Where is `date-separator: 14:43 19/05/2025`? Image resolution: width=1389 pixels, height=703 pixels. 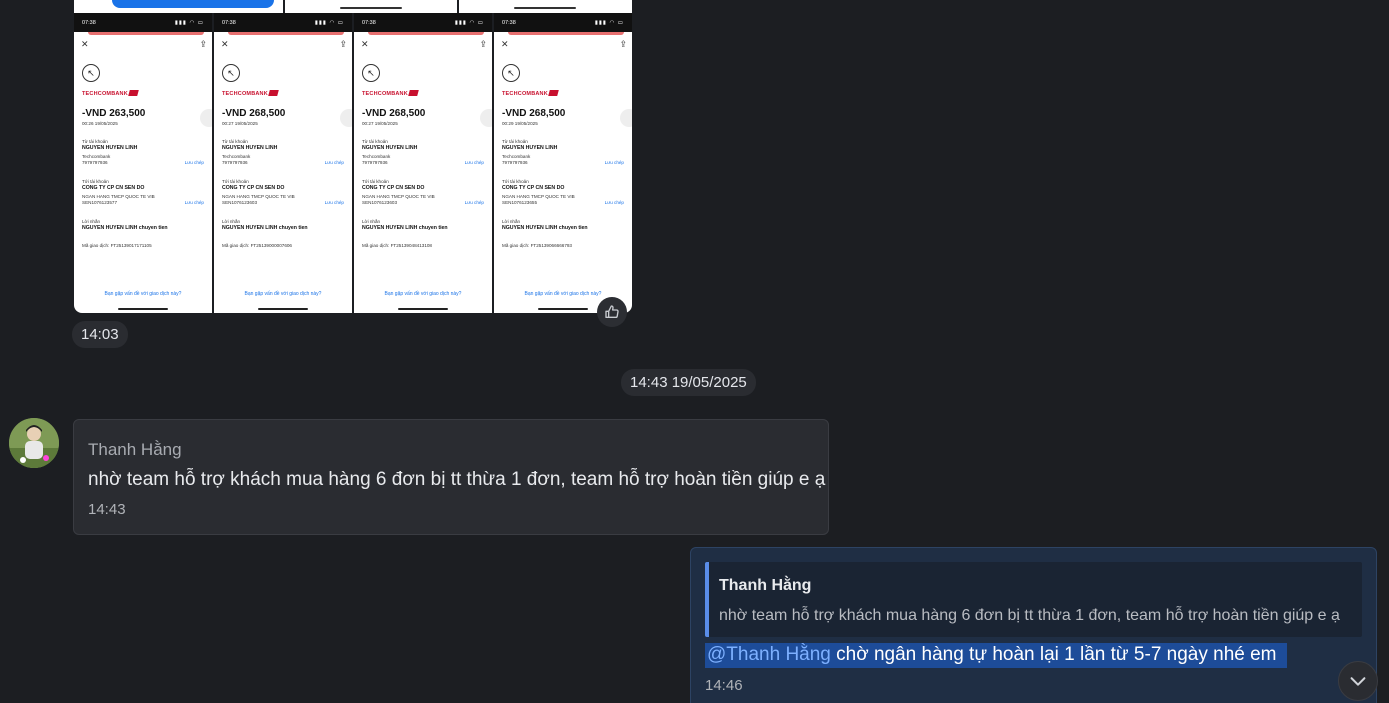 date-separator: 14:43 19/05/2025 is located at coordinates (688, 382).